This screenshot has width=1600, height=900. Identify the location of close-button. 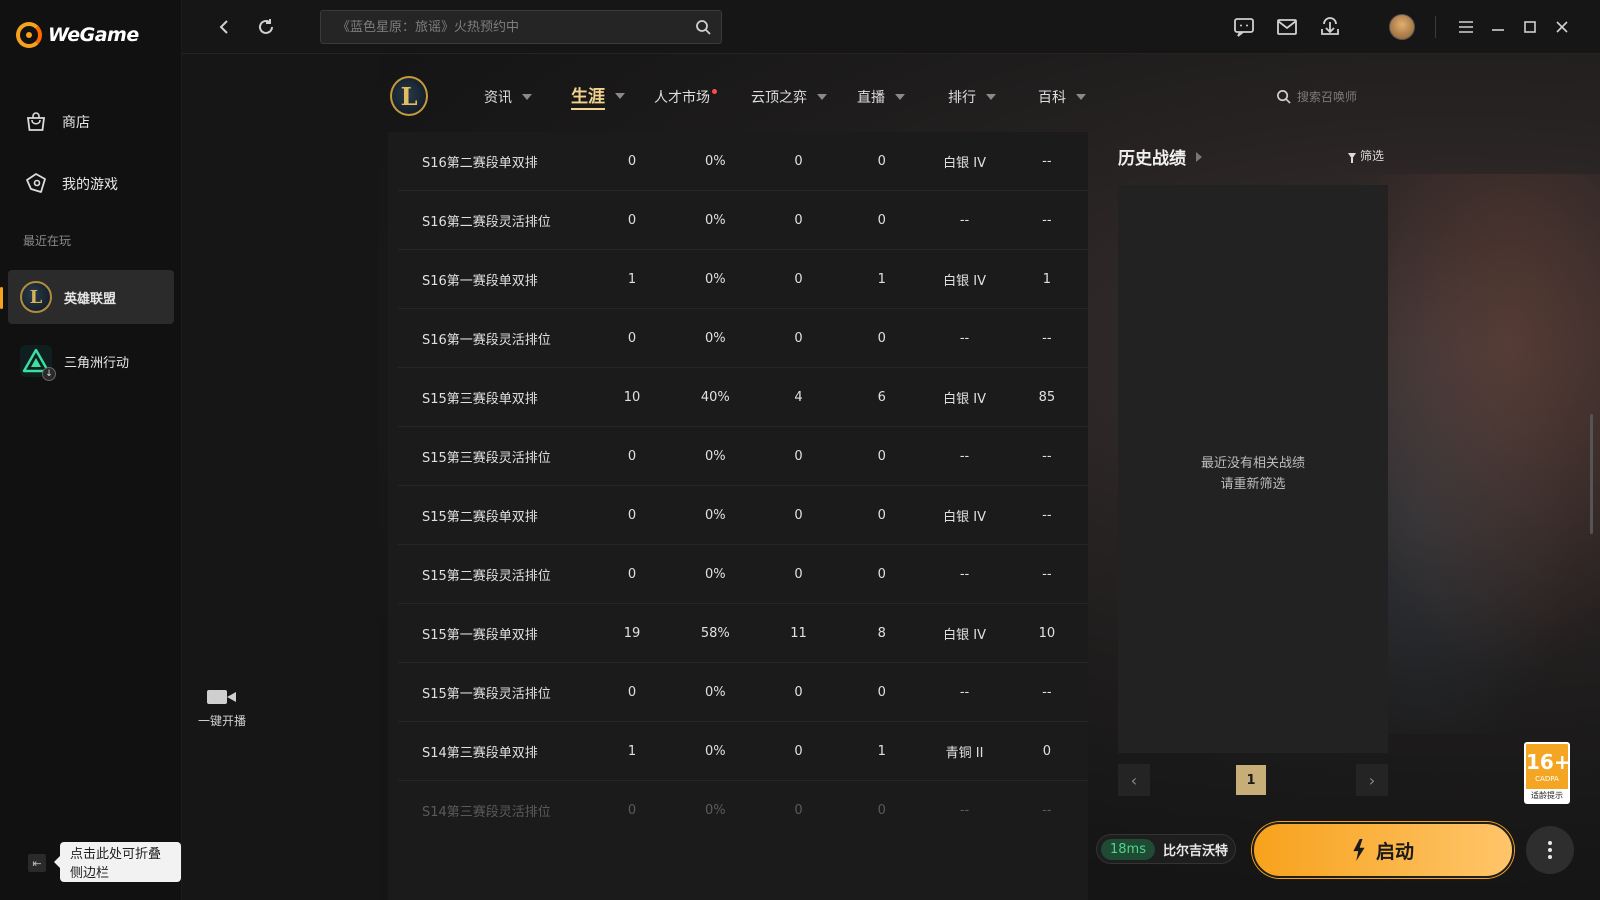
(1562, 27).